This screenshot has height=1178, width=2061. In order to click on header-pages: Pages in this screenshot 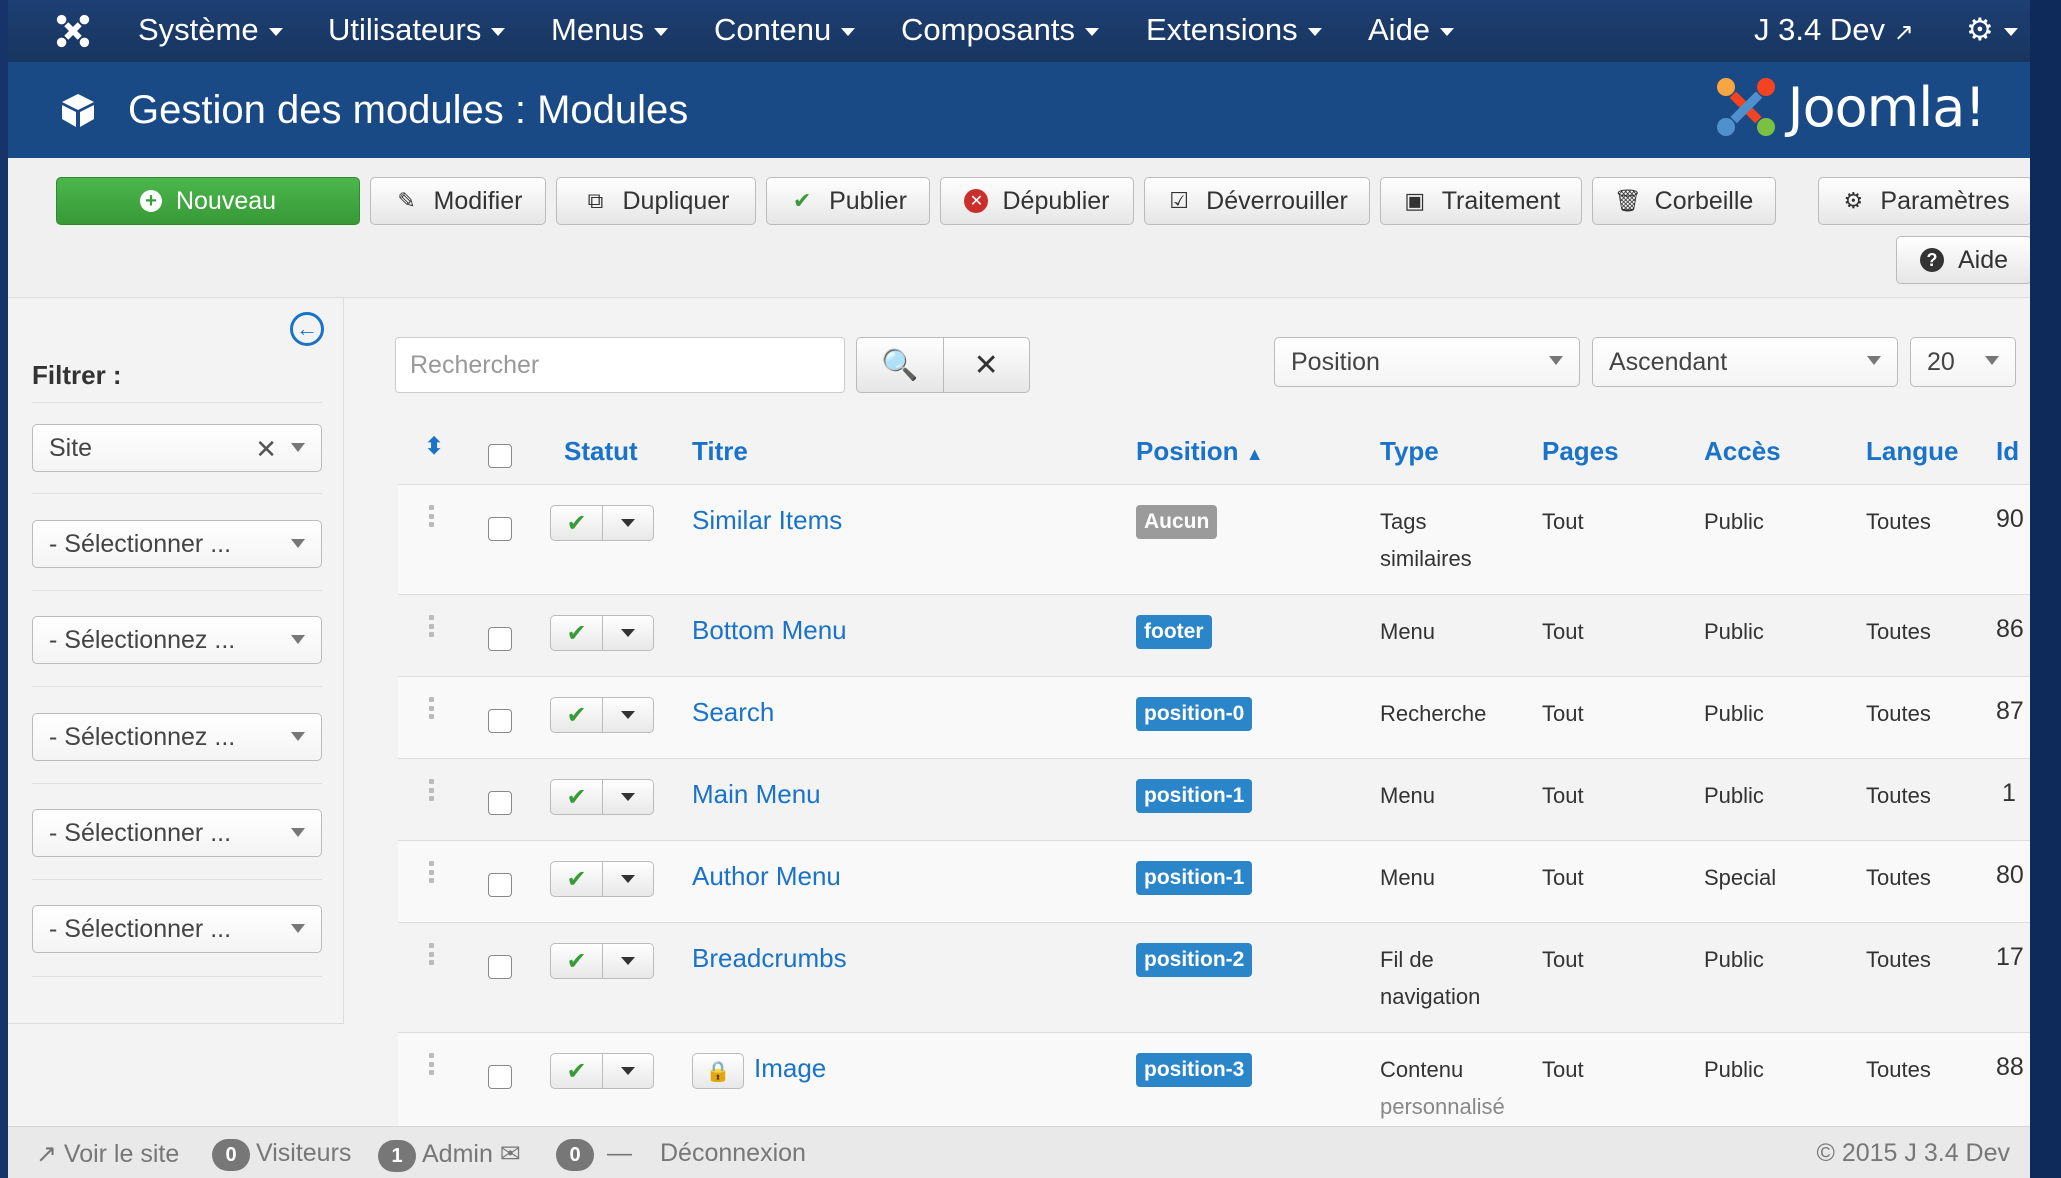, I will do `click(1580, 451)`.